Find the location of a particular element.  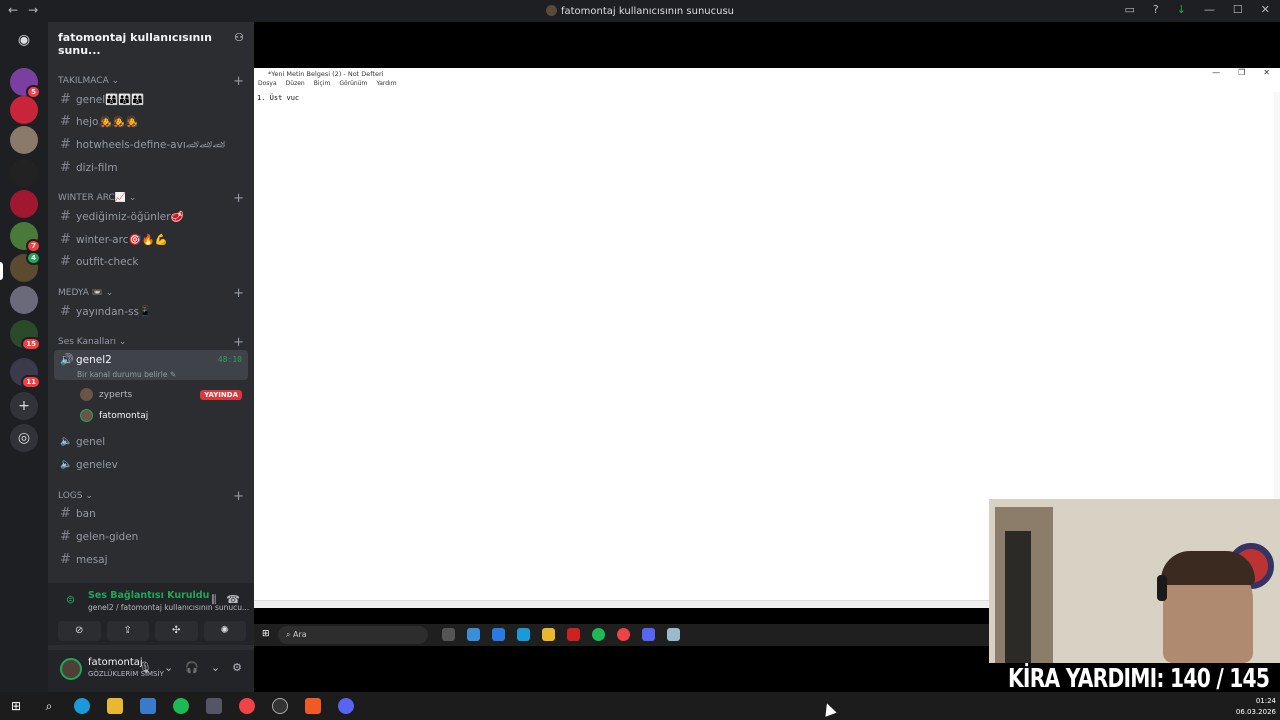

menu-bicim: Biçim is located at coordinates (322, 83).